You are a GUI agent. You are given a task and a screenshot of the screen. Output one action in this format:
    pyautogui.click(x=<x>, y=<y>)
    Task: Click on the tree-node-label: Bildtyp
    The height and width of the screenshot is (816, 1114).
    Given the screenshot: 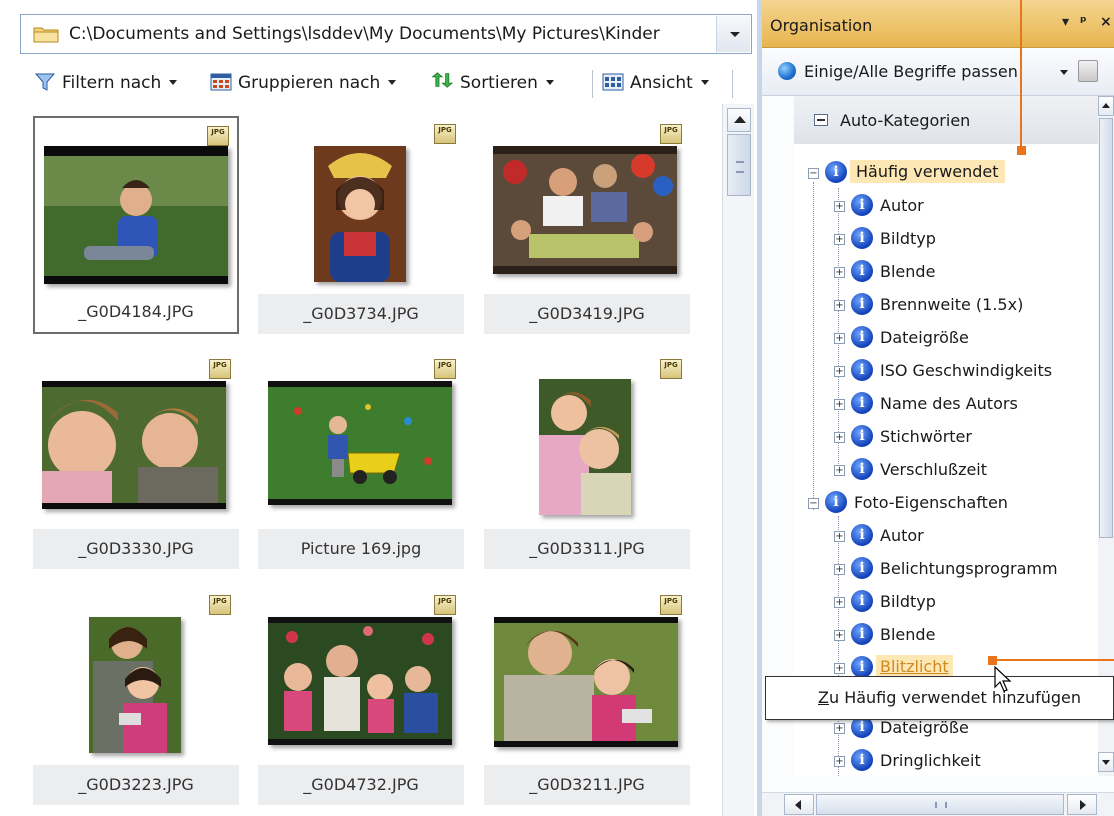 What is the action you would take?
    pyautogui.click(x=908, y=601)
    